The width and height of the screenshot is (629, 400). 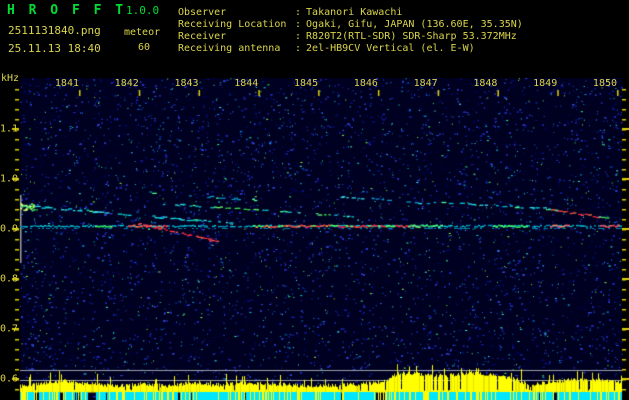 What do you see at coordinates (290, 12) in the screenshot?
I see `info-row-observer: Observer: Takanori Kawachi` at bounding box center [290, 12].